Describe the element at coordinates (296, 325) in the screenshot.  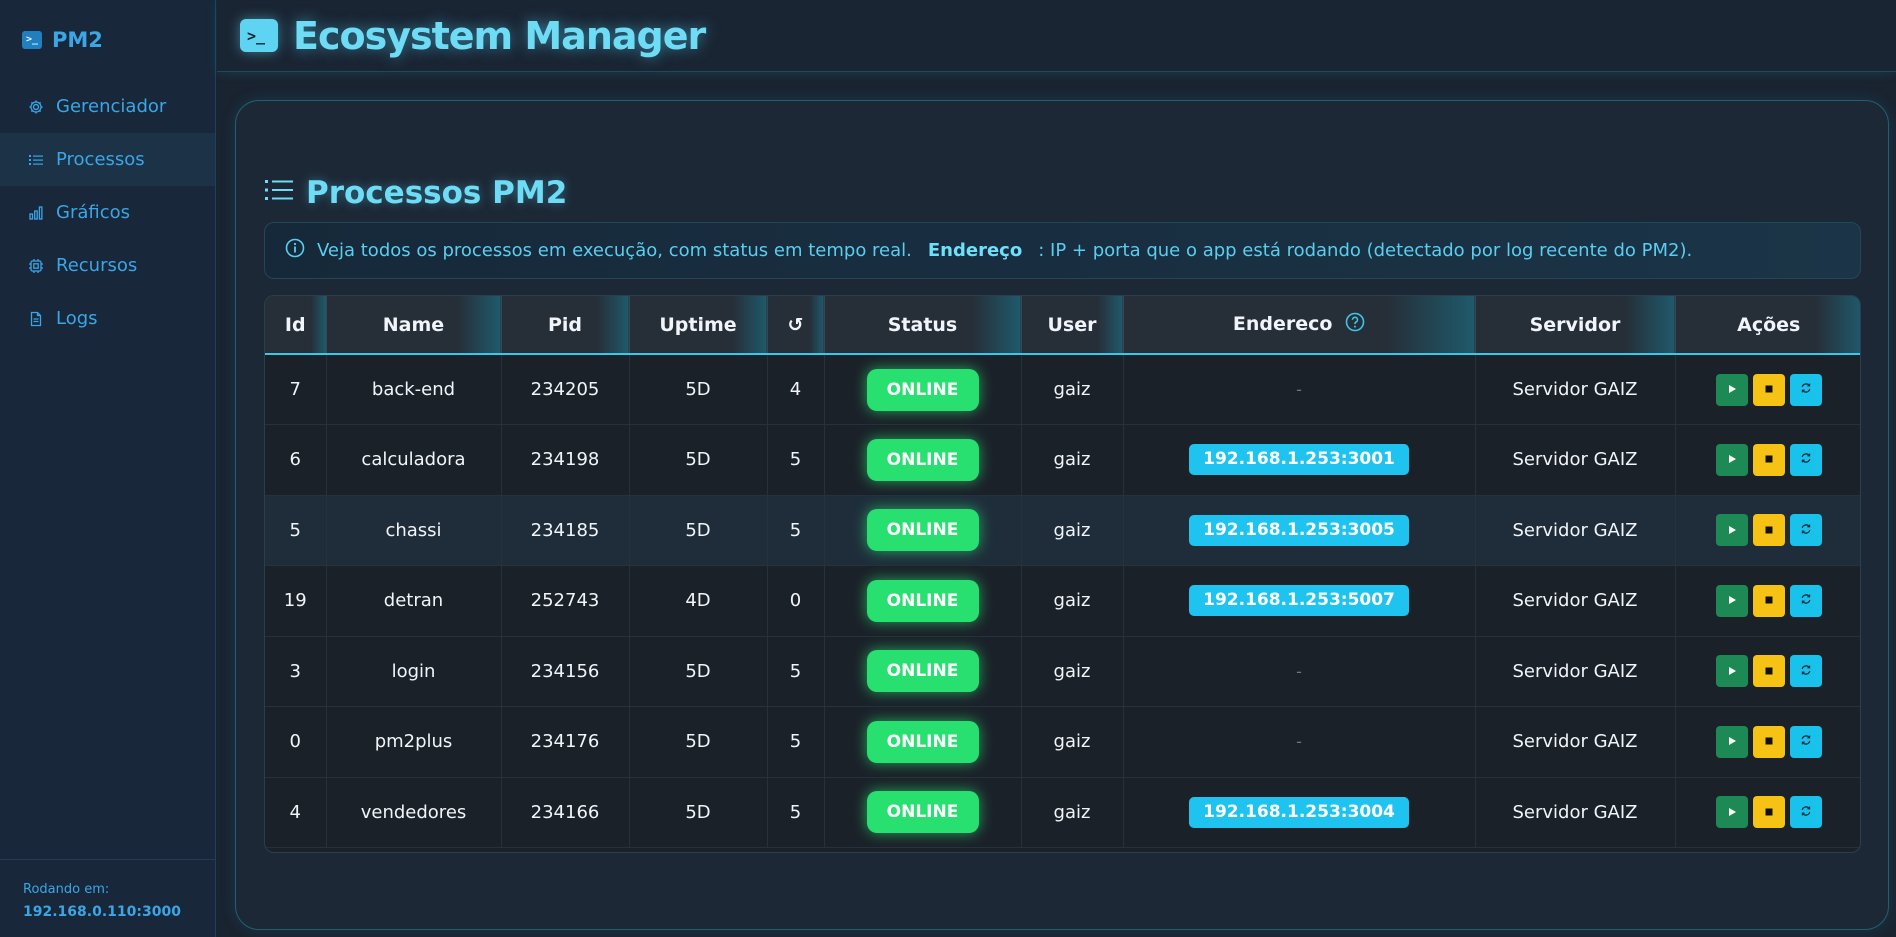
I see `col-id: Id` at that location.